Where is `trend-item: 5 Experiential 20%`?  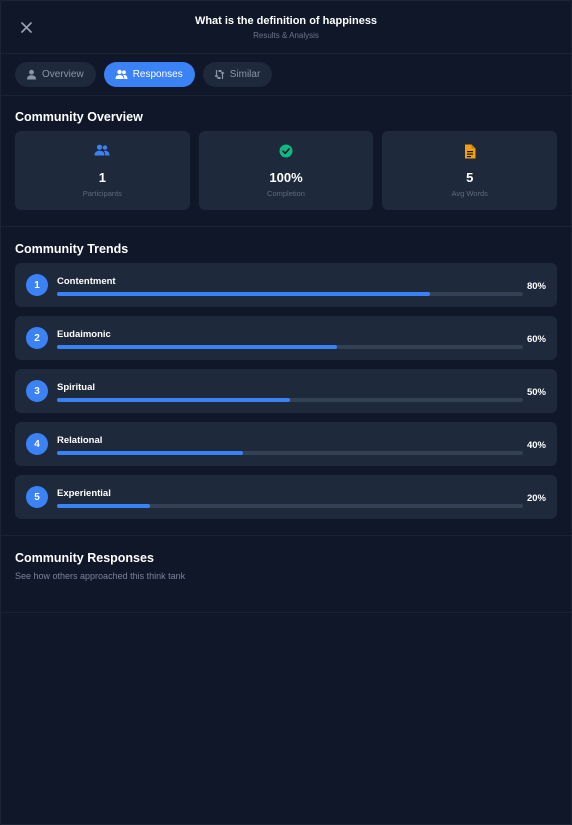 trend-item: 5 Experiential 20% is located at coordinates (286, 497).